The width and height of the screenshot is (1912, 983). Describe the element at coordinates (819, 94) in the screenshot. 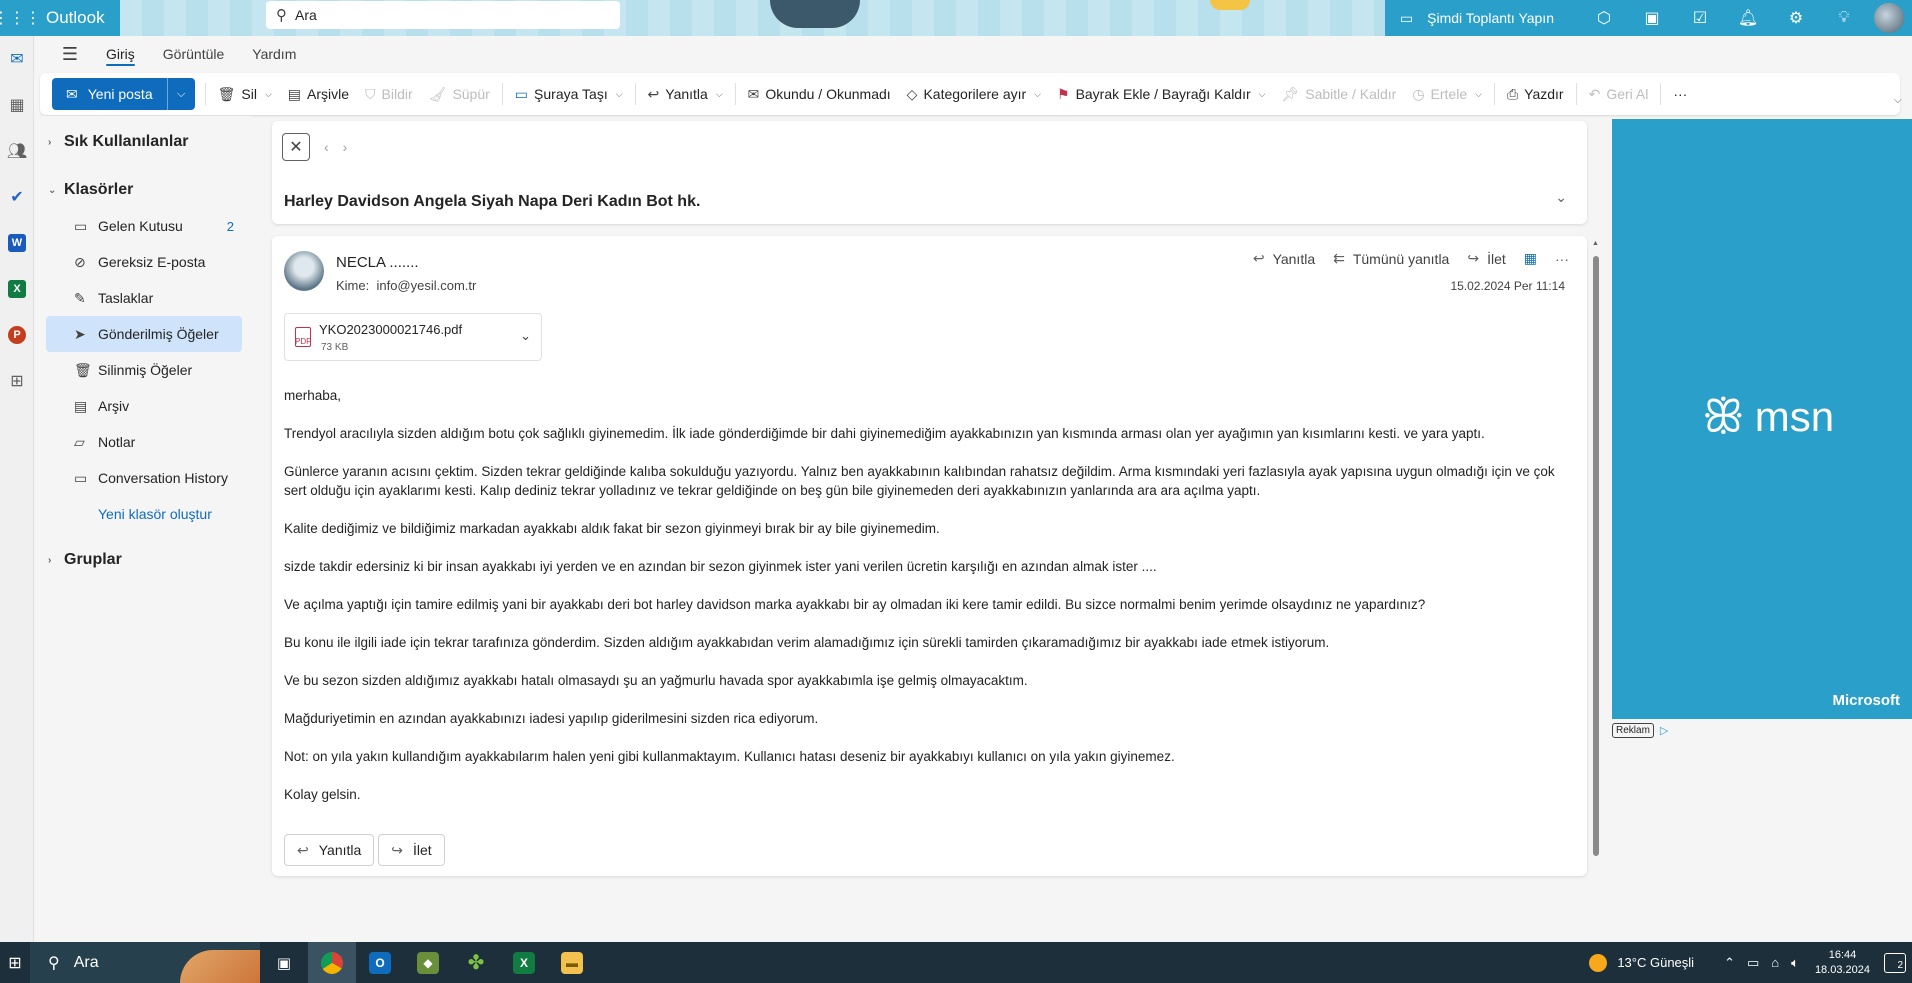

I see `read-unread-button: ✉ Okundu / Okunmadı` at that location.